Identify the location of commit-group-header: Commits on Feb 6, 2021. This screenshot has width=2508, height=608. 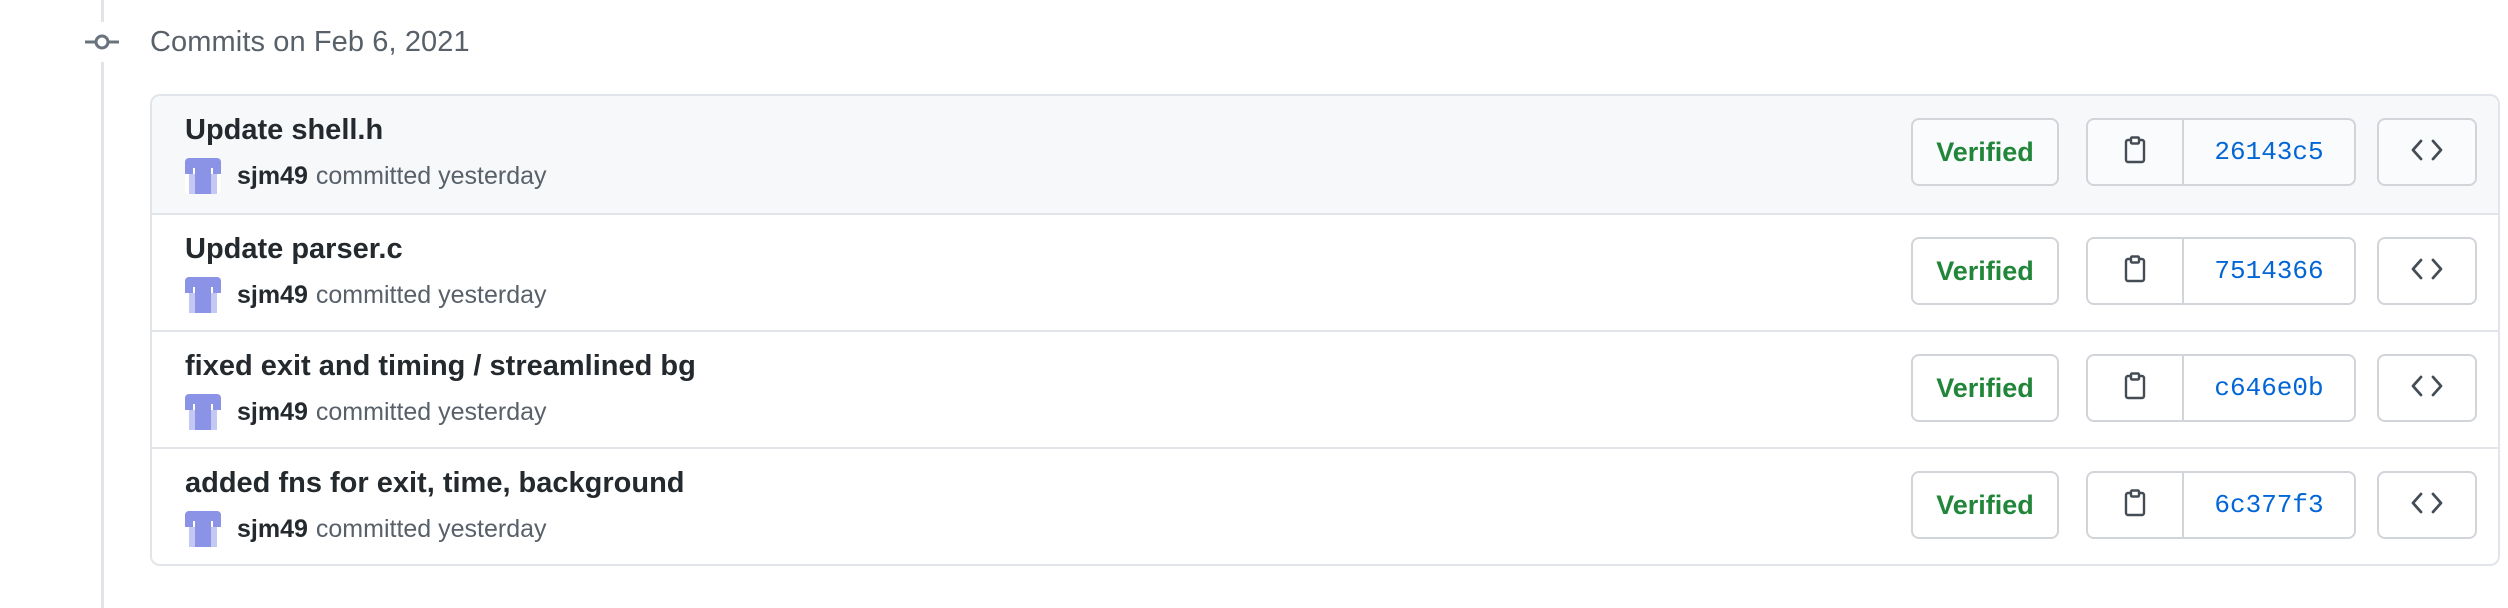
(276, 42).